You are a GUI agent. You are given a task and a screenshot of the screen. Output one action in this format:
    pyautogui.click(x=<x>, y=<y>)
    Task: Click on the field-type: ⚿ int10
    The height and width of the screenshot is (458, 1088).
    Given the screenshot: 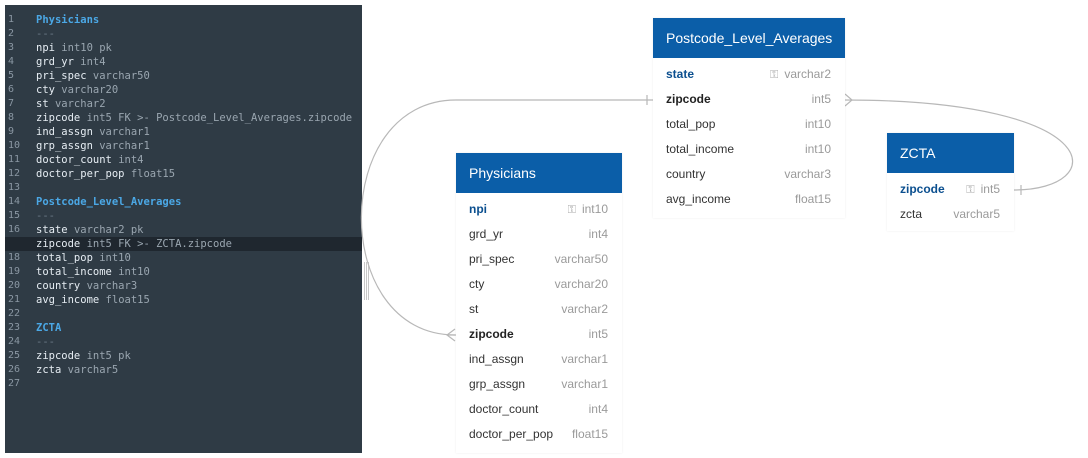 What is the action you would take?
    pyautogui.click(x=588, y=210)
    